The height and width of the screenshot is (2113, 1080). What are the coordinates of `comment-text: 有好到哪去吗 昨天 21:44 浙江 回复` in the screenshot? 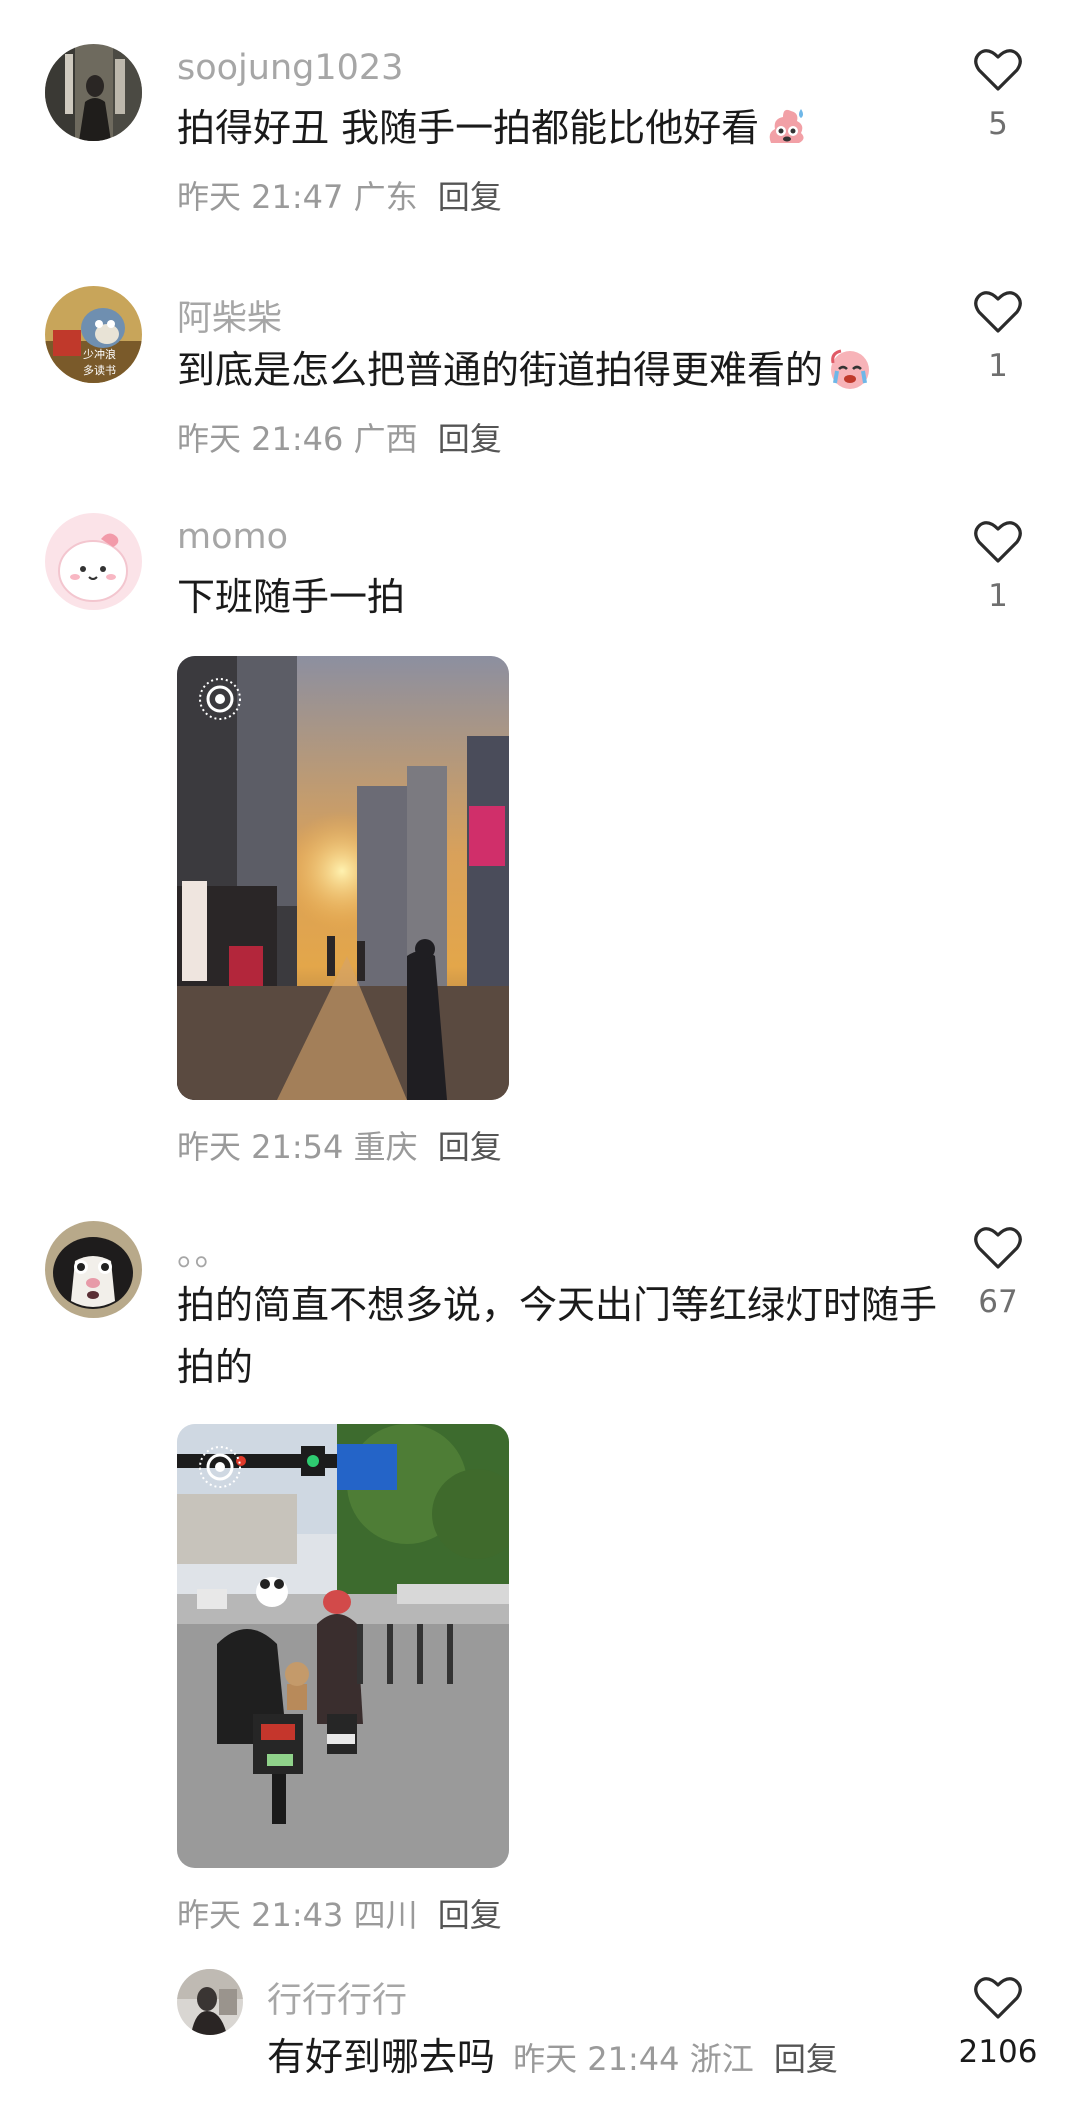 It's located at (617, 2058).